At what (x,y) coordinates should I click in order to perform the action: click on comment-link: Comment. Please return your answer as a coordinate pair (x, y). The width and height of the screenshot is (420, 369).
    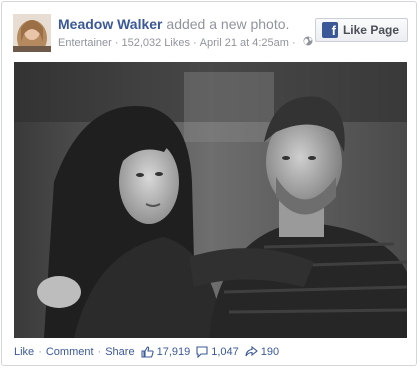
    Looking at the image, I should click on (70, 352).